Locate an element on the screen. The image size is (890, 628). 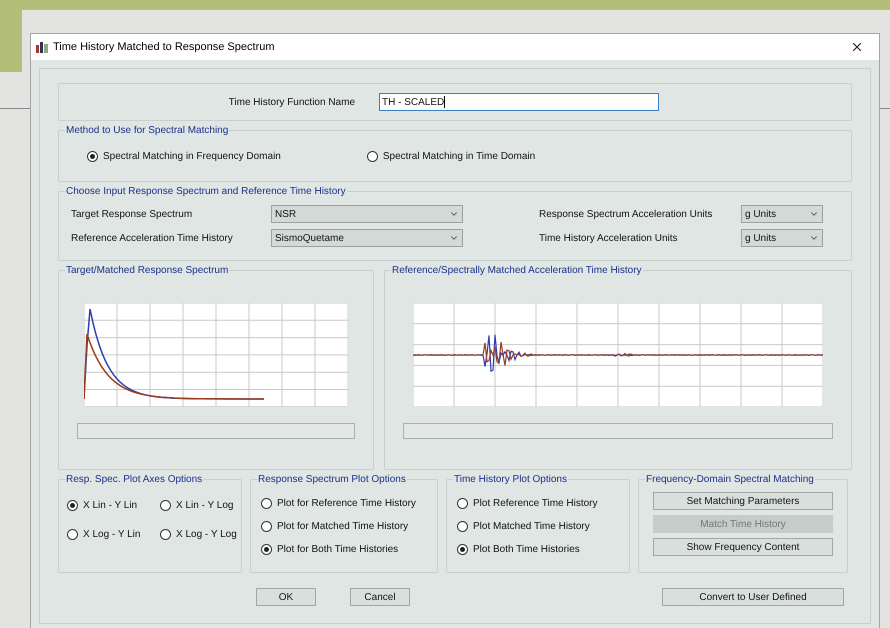
radio-label: X Log - Y Lin is located at coordinates (111, 534).